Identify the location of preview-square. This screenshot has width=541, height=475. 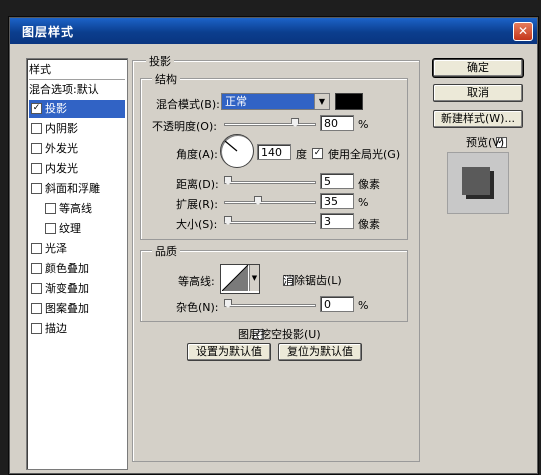
(476, 181).